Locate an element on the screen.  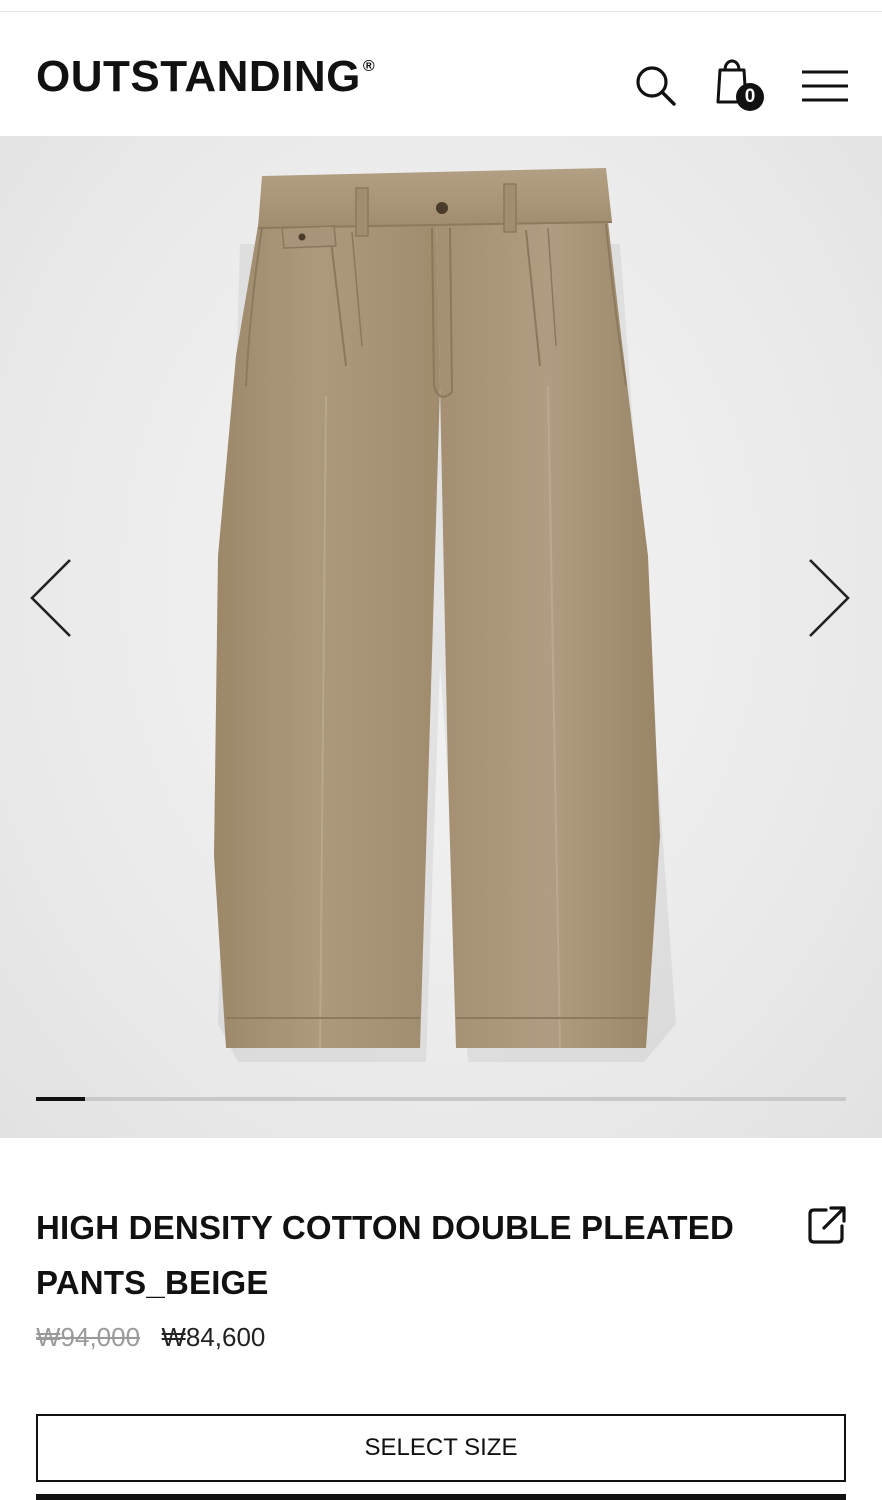
select-size-button: SELECT SIZE is located at coordinates (441, 1448).